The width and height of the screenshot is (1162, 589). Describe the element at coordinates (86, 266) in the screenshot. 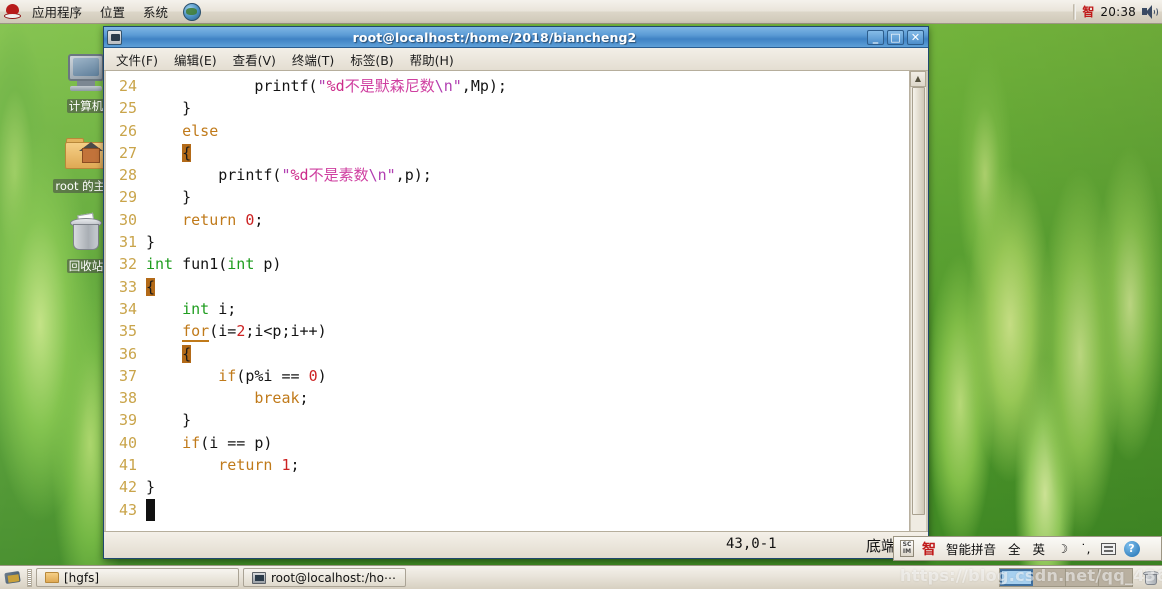

I see `desktop-icon-label: 回收站` at that location.